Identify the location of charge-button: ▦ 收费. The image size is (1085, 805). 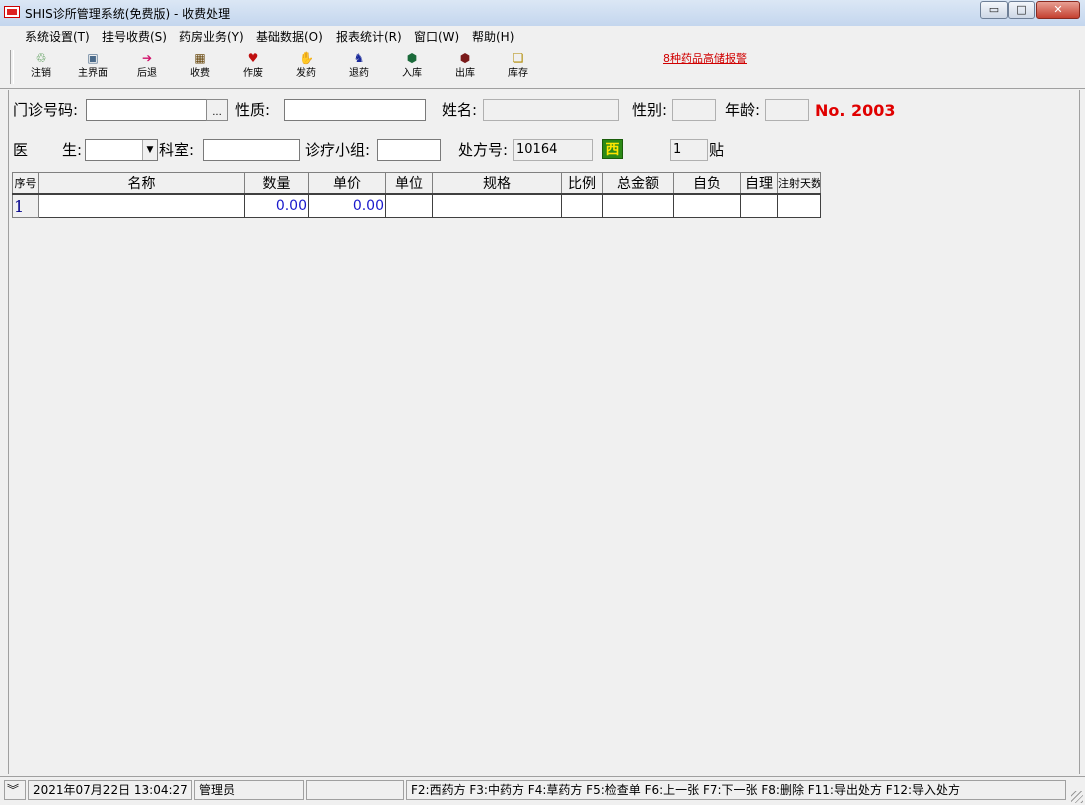
(200, 68).